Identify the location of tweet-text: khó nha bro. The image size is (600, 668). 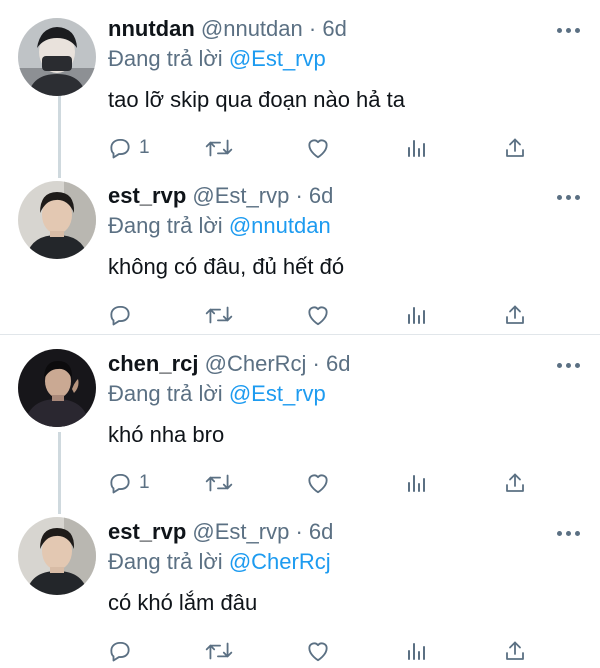
(166, 434).